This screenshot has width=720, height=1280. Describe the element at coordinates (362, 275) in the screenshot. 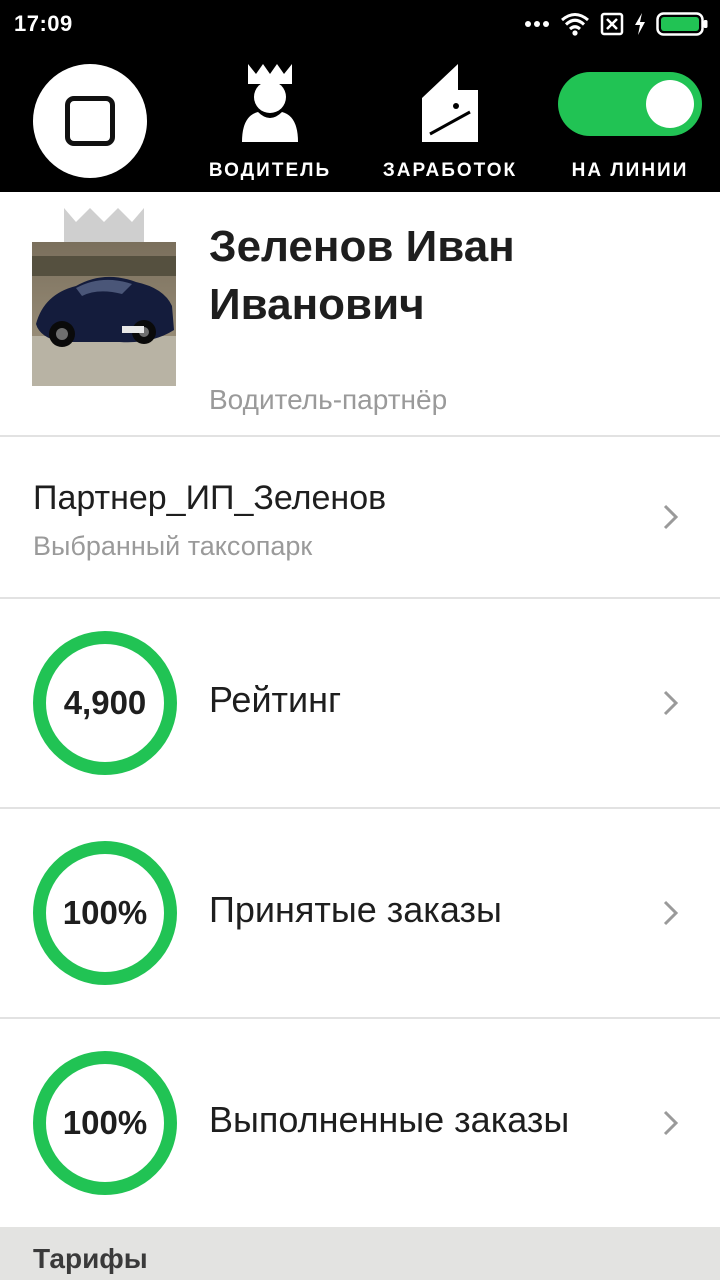

I see `driver-name: Зеленов Иван Иванович` at that location.